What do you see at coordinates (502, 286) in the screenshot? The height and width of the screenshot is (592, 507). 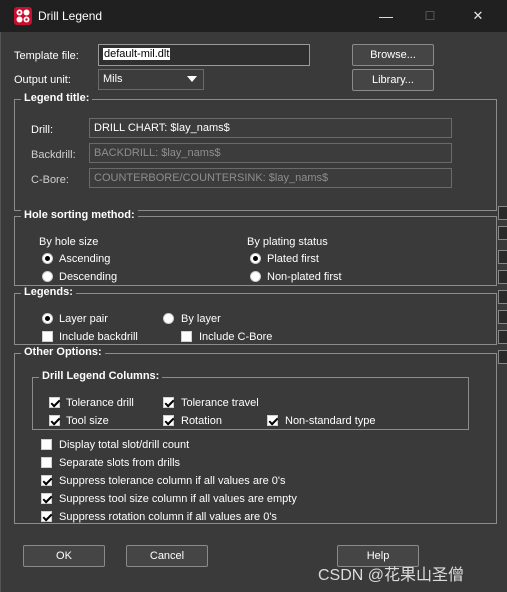 I see `background-window-edge` at bounding box center [502, 286].